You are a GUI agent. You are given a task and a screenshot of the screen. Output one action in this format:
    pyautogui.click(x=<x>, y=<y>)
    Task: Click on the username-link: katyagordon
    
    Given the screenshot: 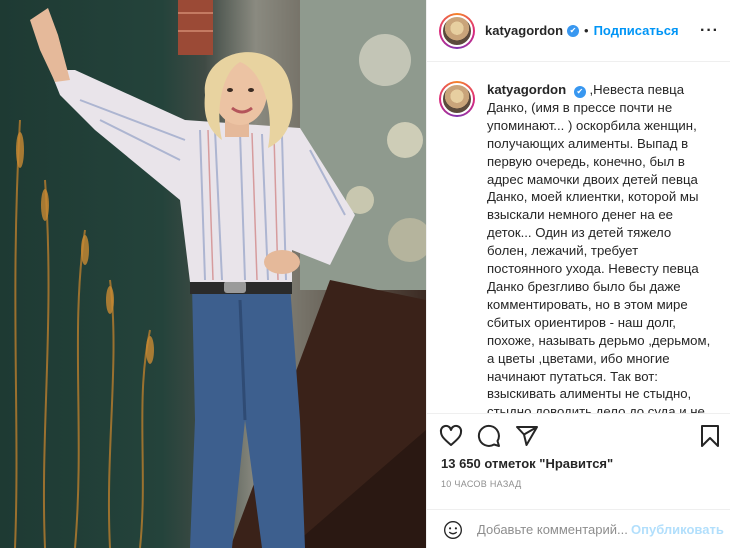 What is the action you would take?
    pyautogui.click(x=524, y=30)
    